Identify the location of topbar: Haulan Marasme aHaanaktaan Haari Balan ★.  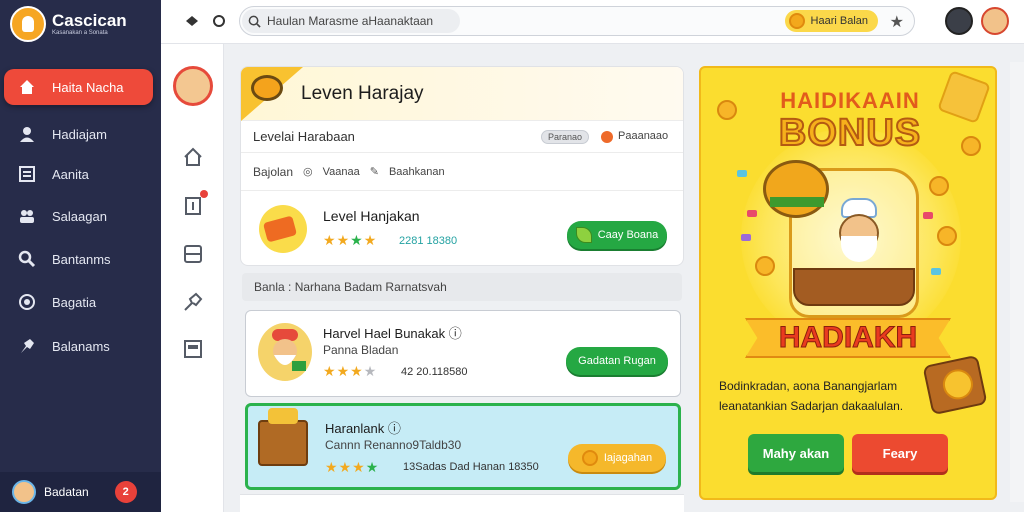
(592, 22).